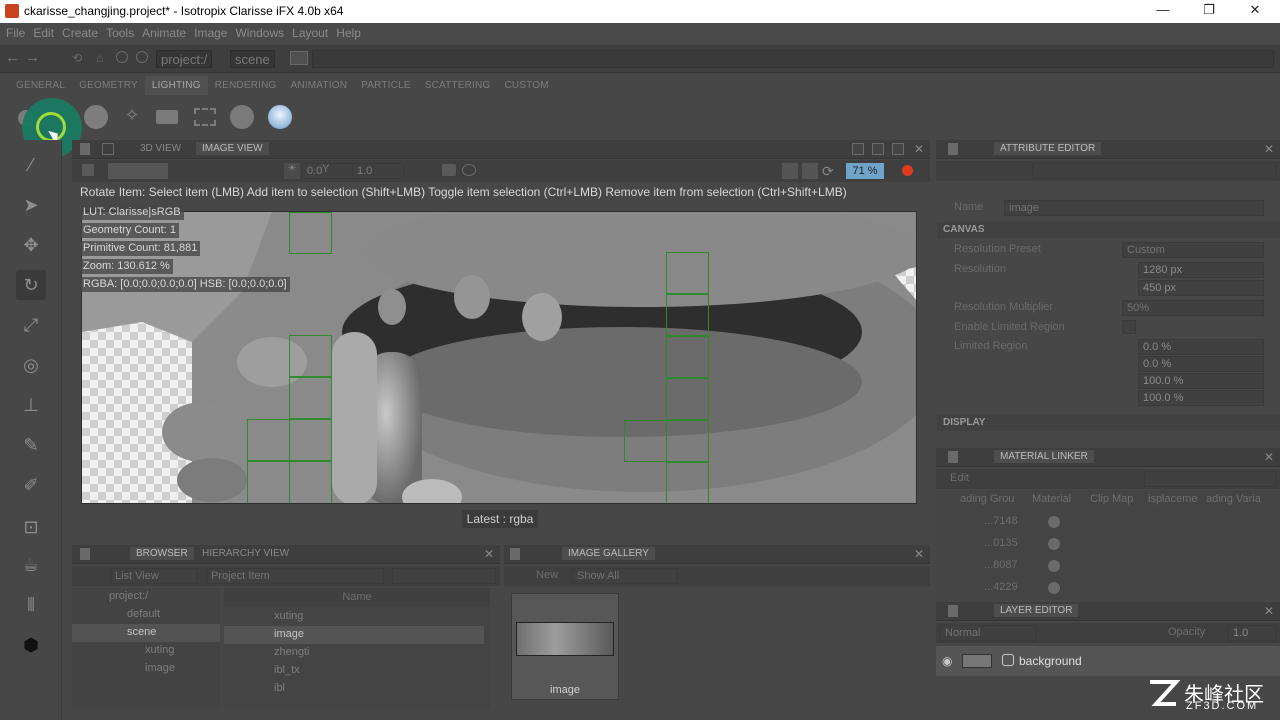  I want to click on eyedropper-tool-icon: ⁄, so click(31, 165).